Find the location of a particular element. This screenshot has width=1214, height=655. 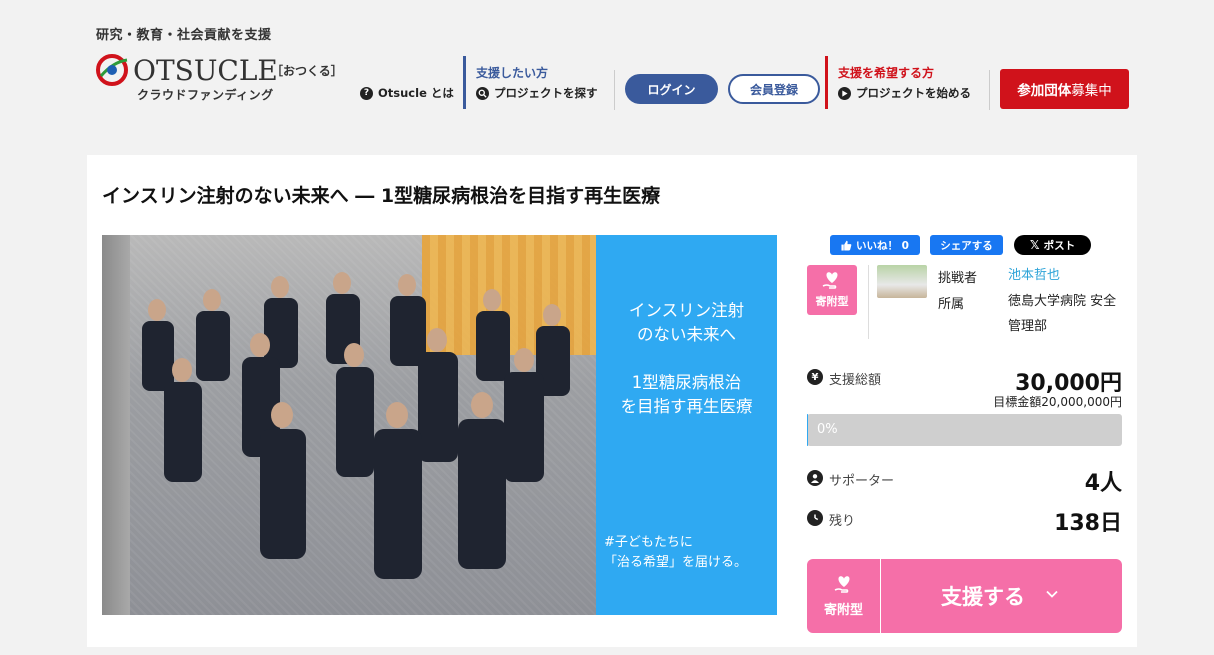

progress-percent: 0% is located at coordinates (827, 429).